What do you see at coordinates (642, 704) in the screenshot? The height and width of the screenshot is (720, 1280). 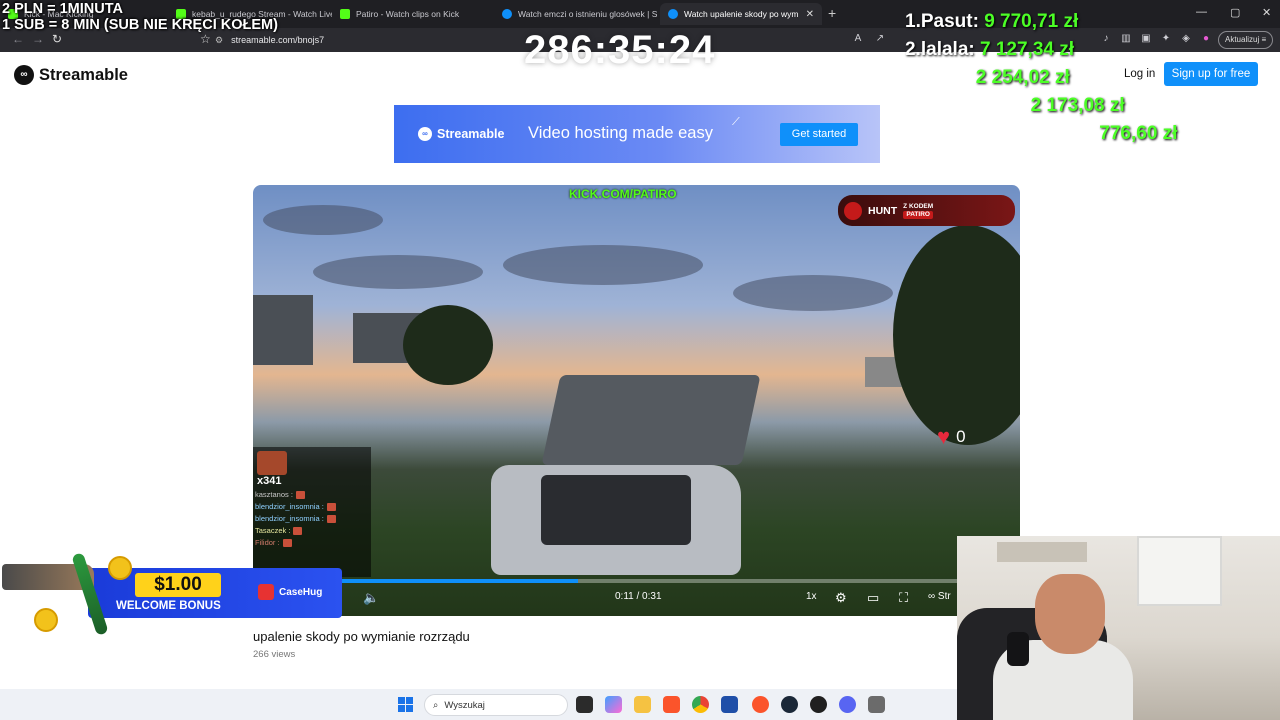 I see `file-explorer-icon` at bounding box center [642, 704].